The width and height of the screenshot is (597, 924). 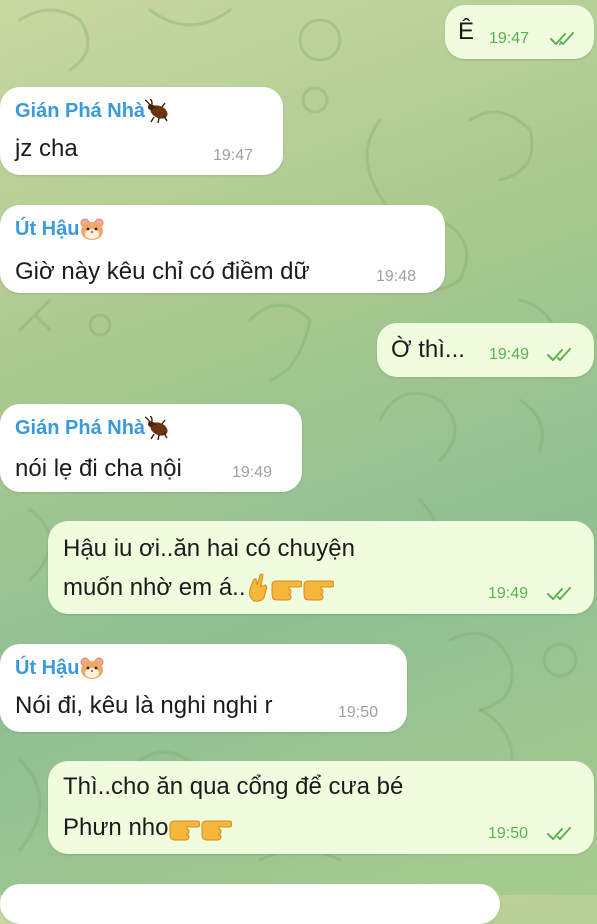 I want to click on message-time: 19:48, so click(x=396, y=276).